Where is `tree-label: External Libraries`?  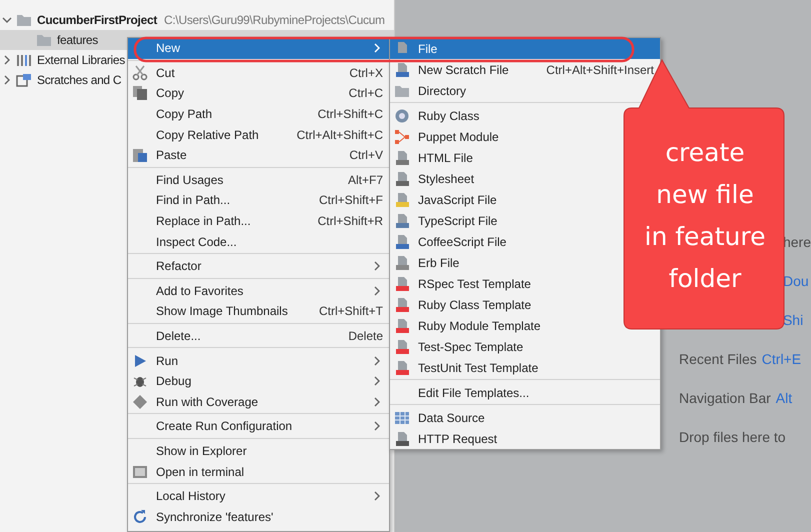
tree-label: External Libraries is located at coordinates (81, 60).